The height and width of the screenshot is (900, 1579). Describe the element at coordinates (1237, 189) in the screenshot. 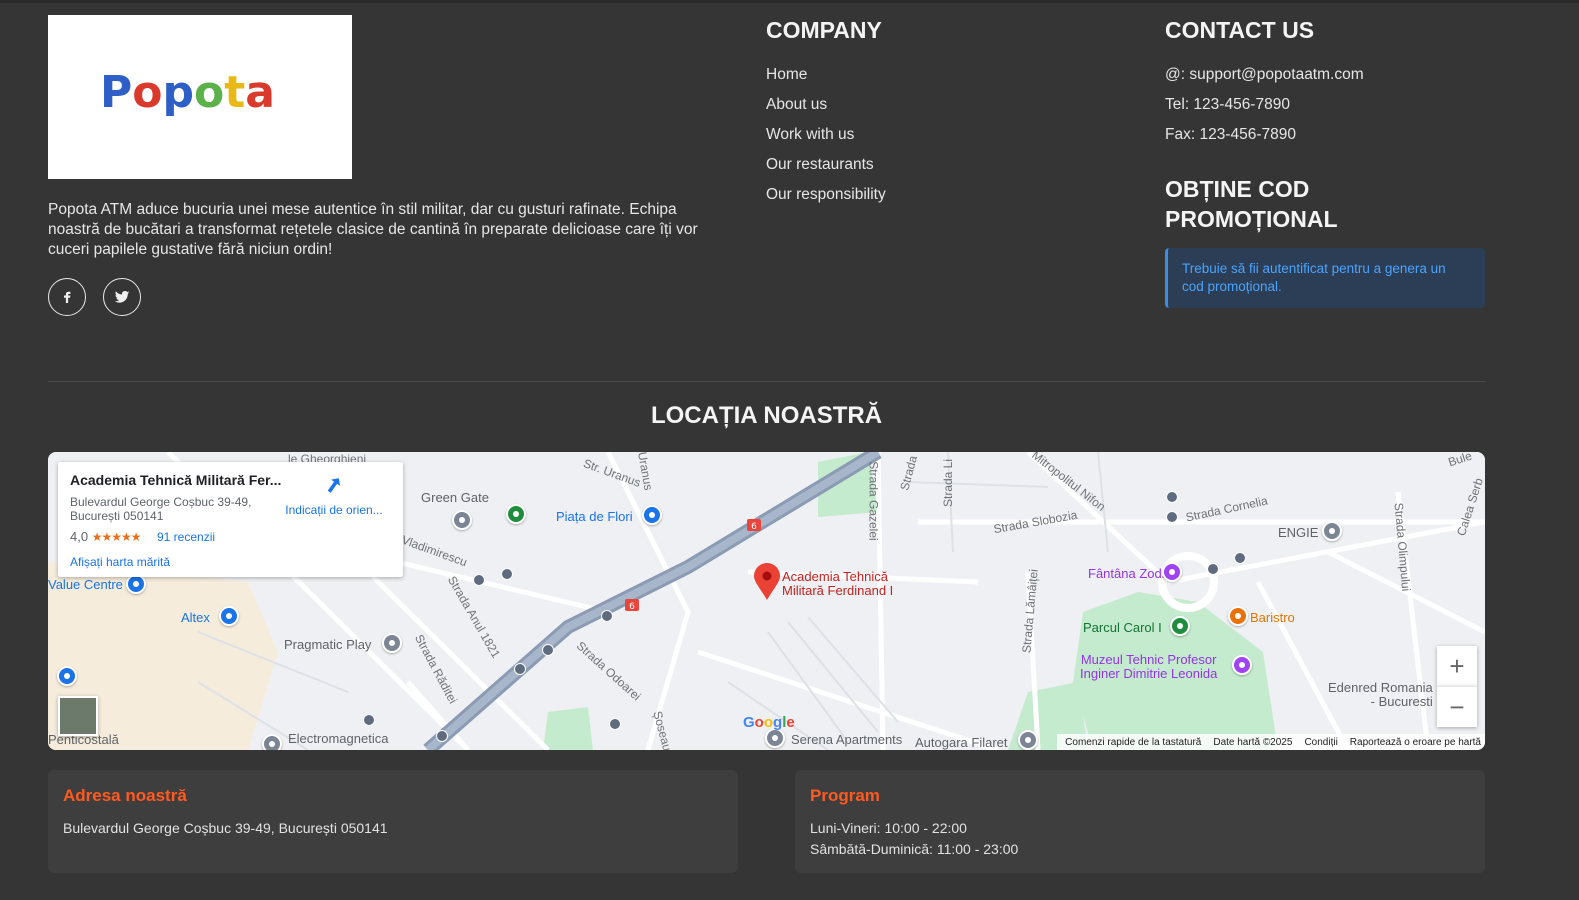

I see `promo-title-line1: OBȚINE COD` at that location.